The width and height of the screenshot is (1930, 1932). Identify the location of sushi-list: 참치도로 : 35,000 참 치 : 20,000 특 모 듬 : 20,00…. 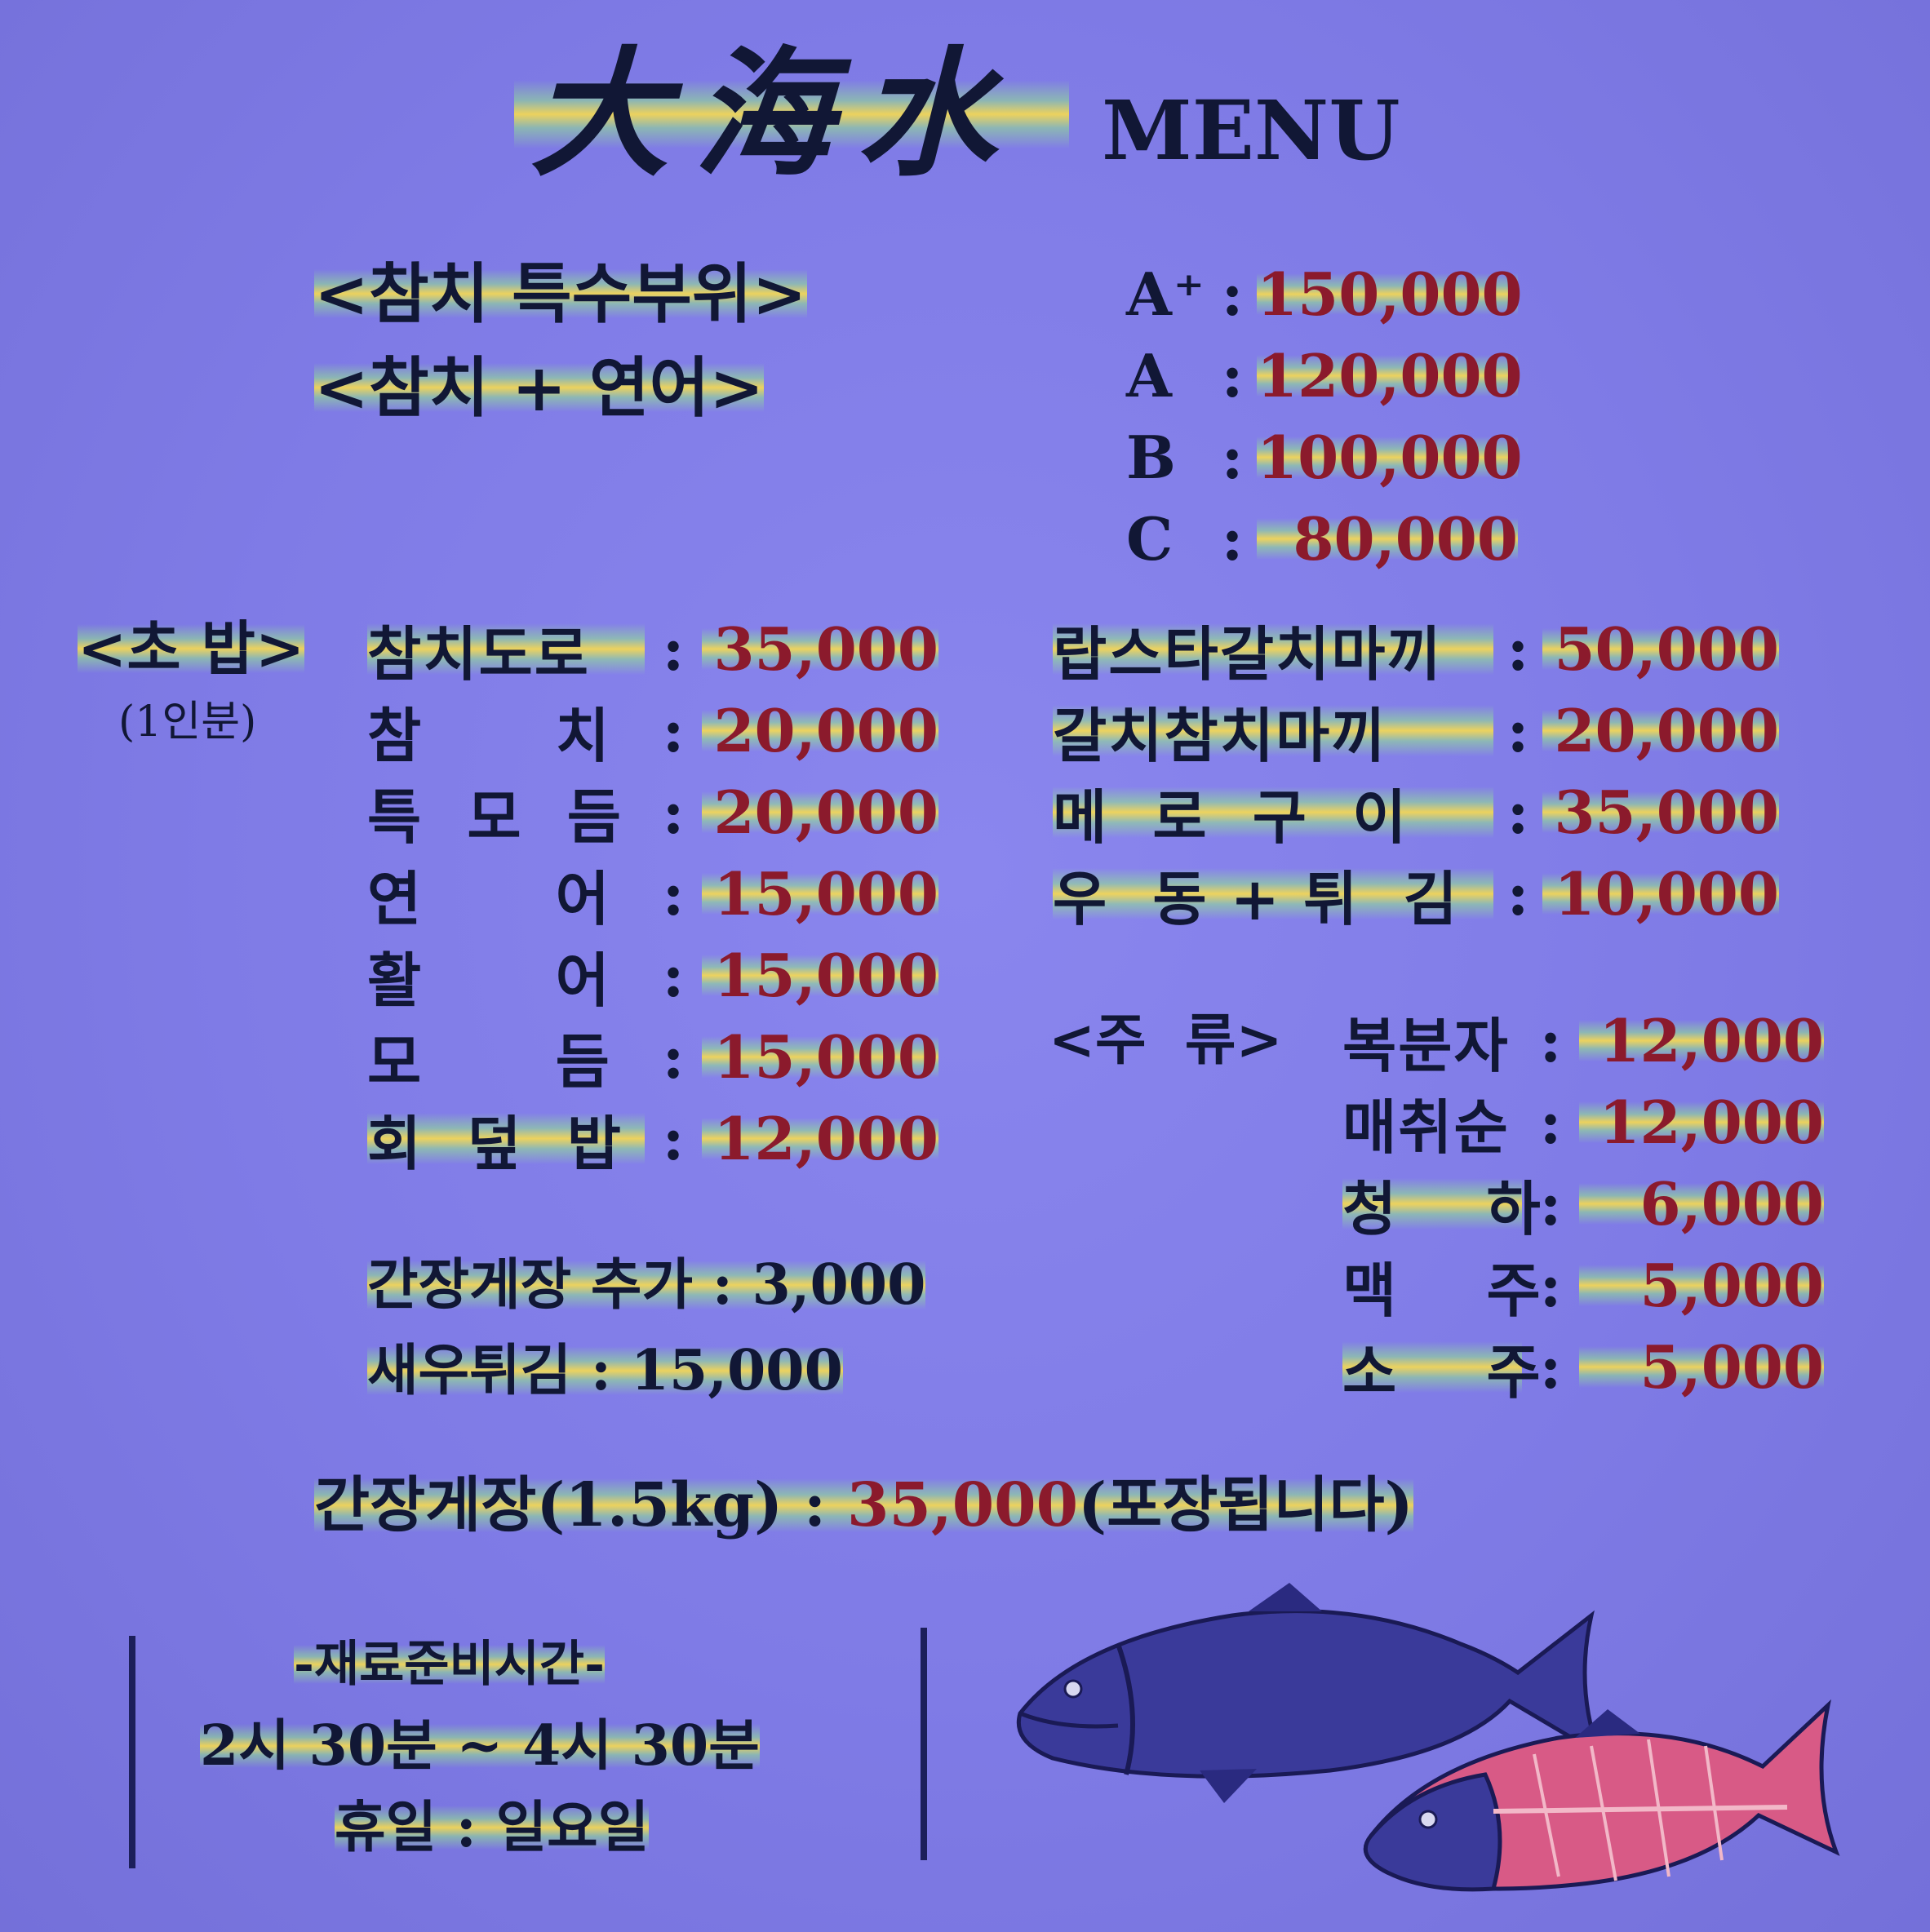
(652, 893).